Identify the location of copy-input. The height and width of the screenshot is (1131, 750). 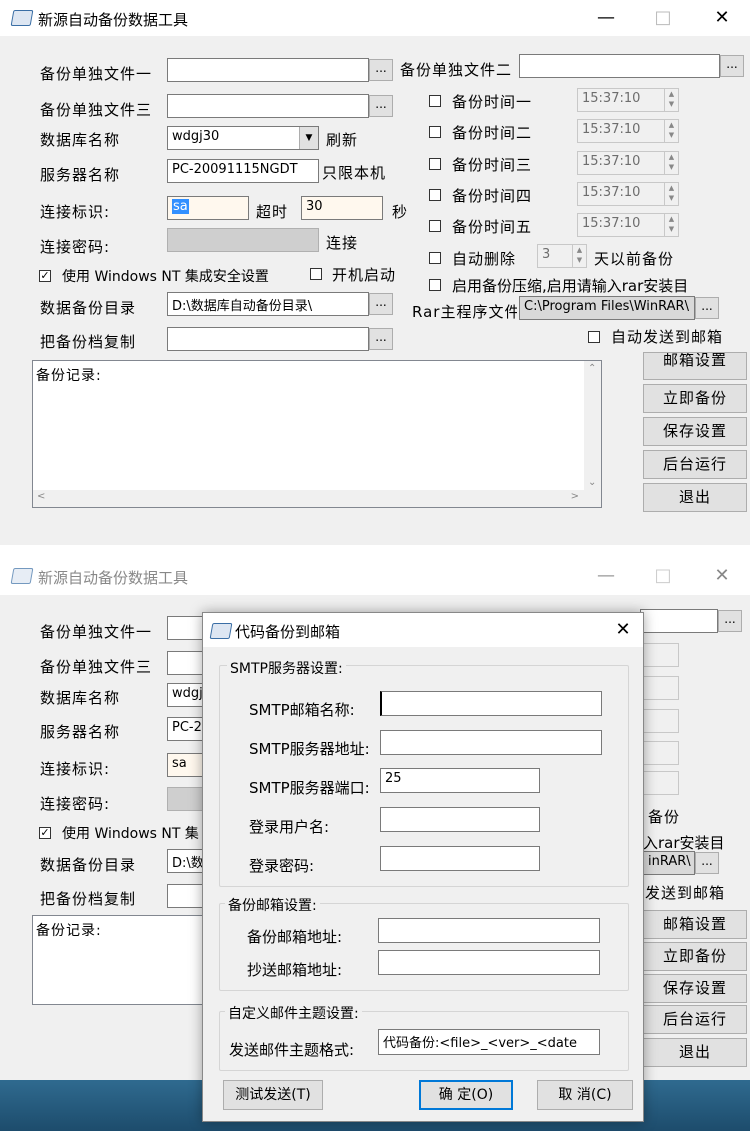
(268, 339).